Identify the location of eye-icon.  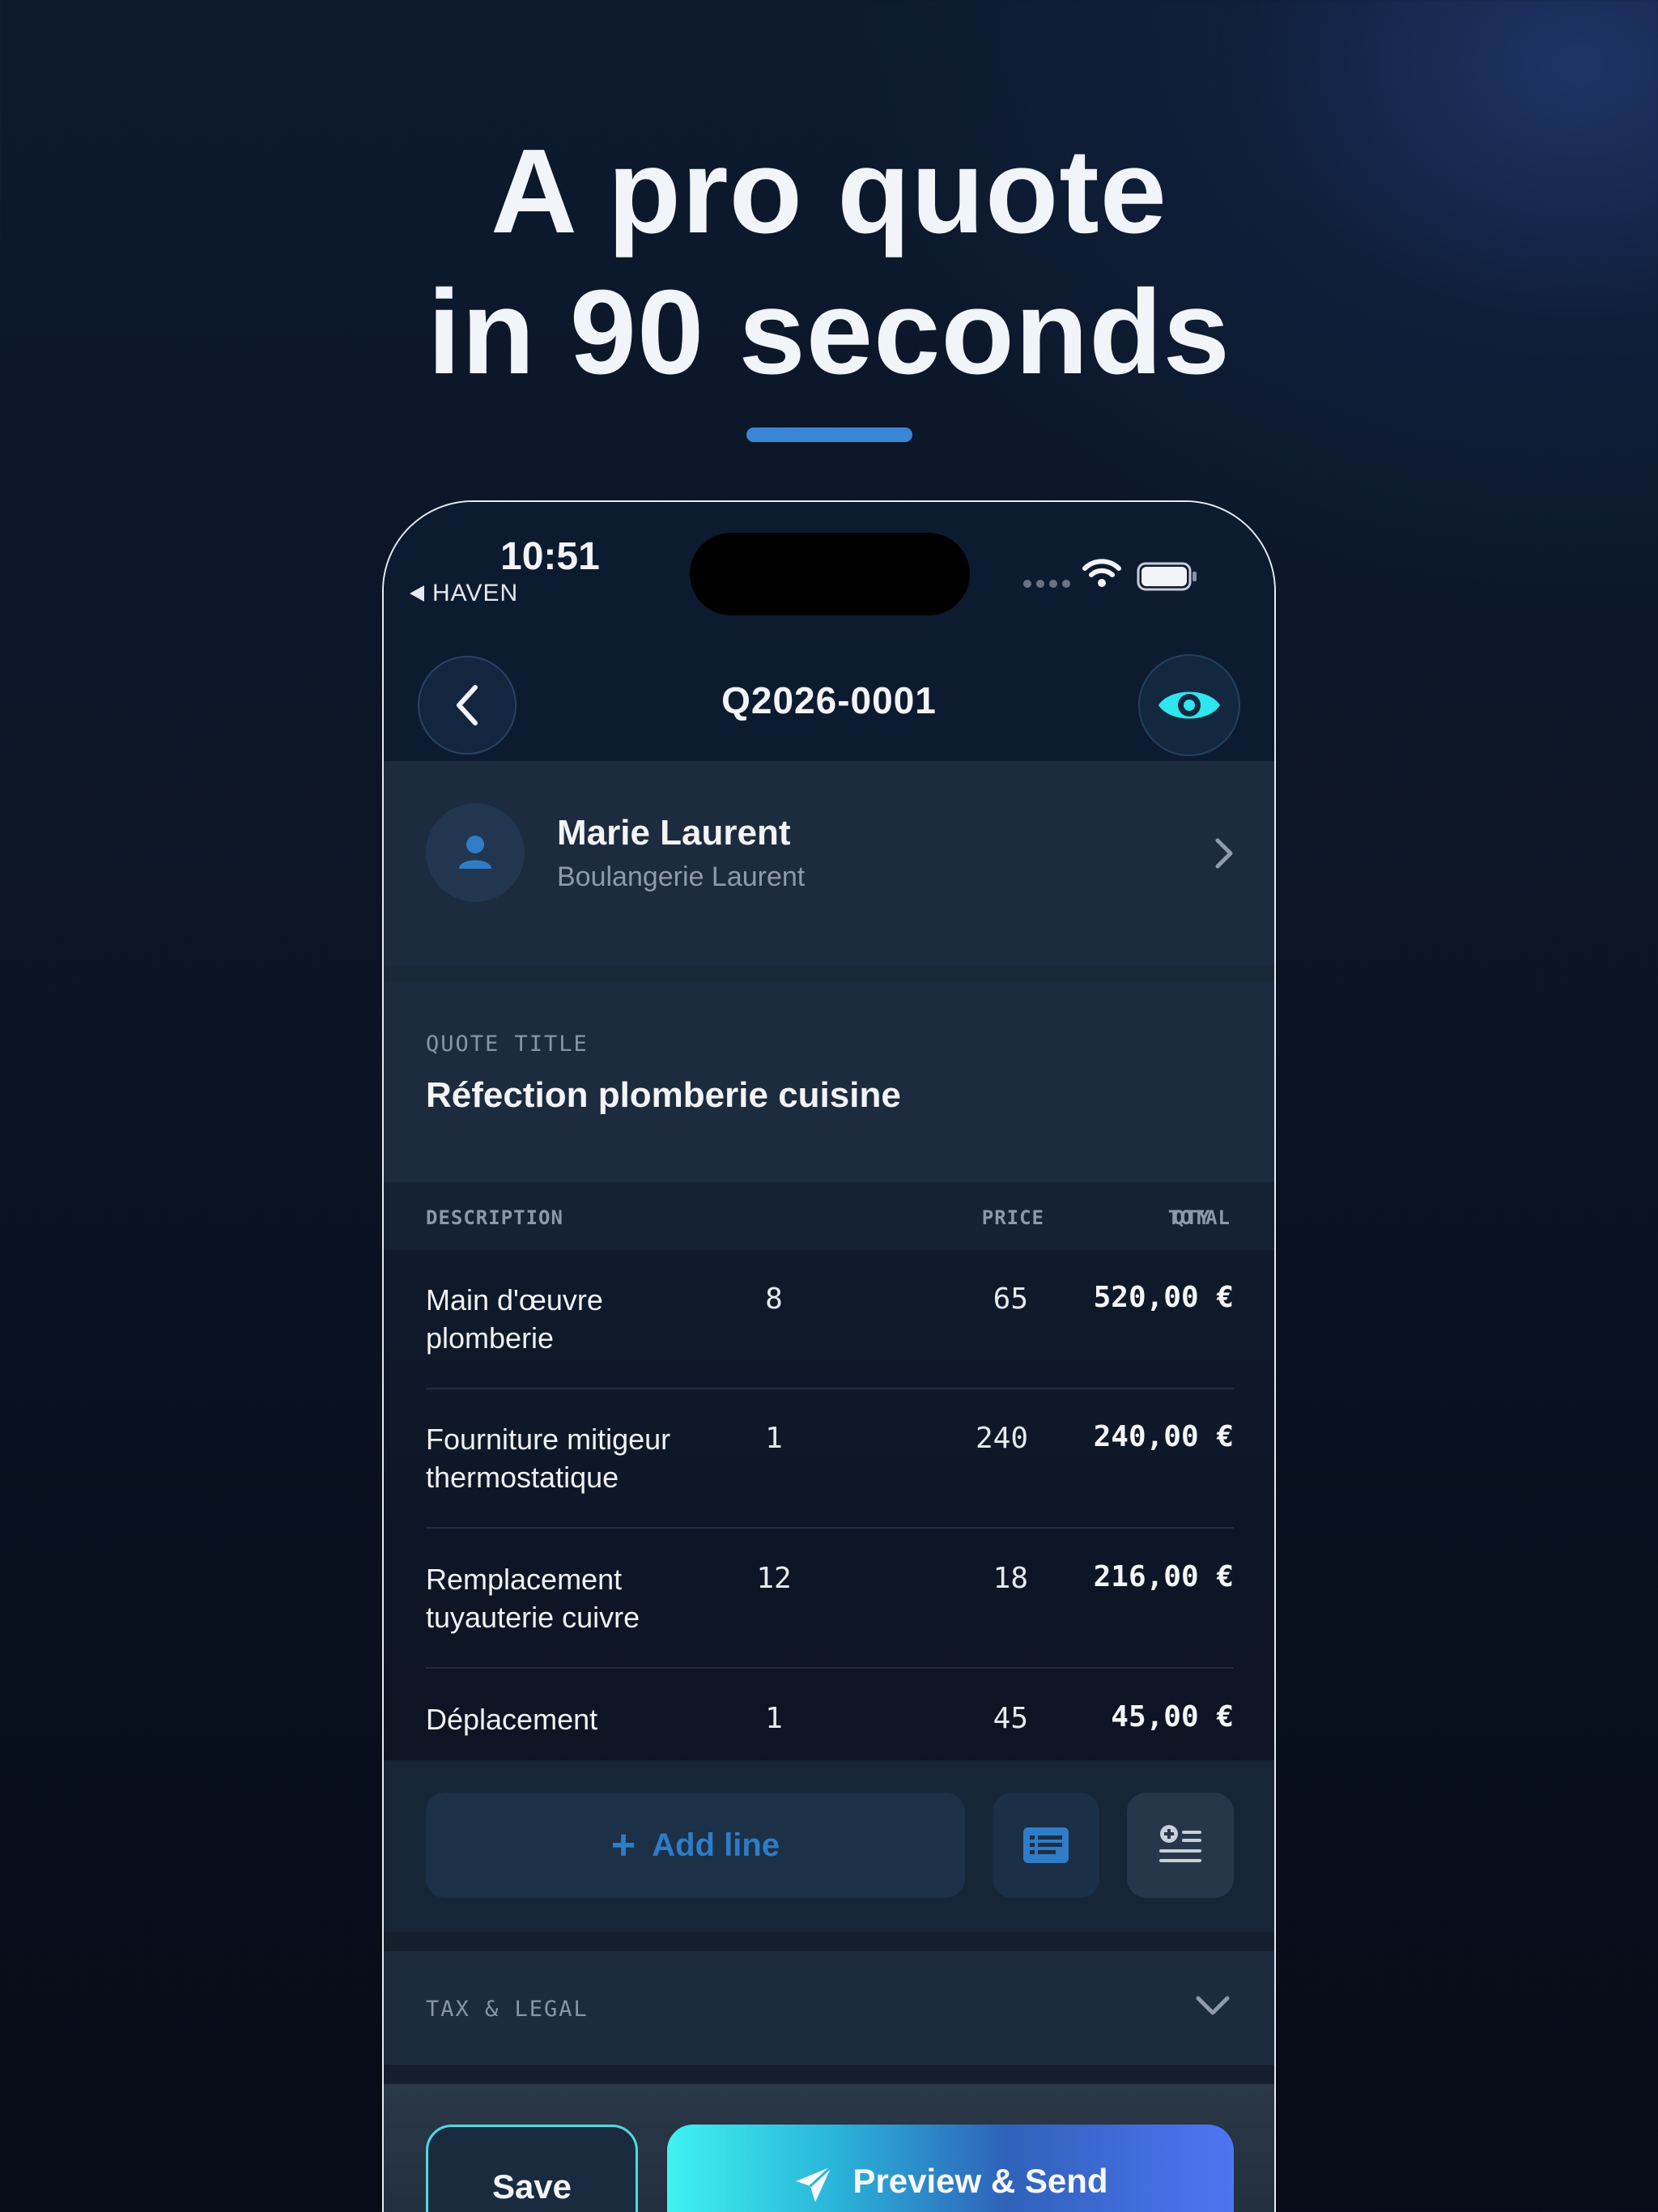
(1189, 705).